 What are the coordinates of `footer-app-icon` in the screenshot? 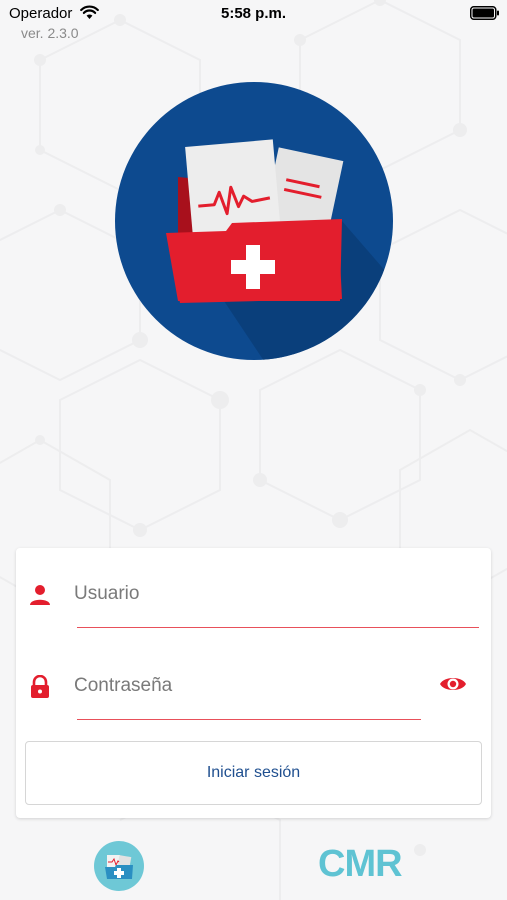 It's located at (119, 866).